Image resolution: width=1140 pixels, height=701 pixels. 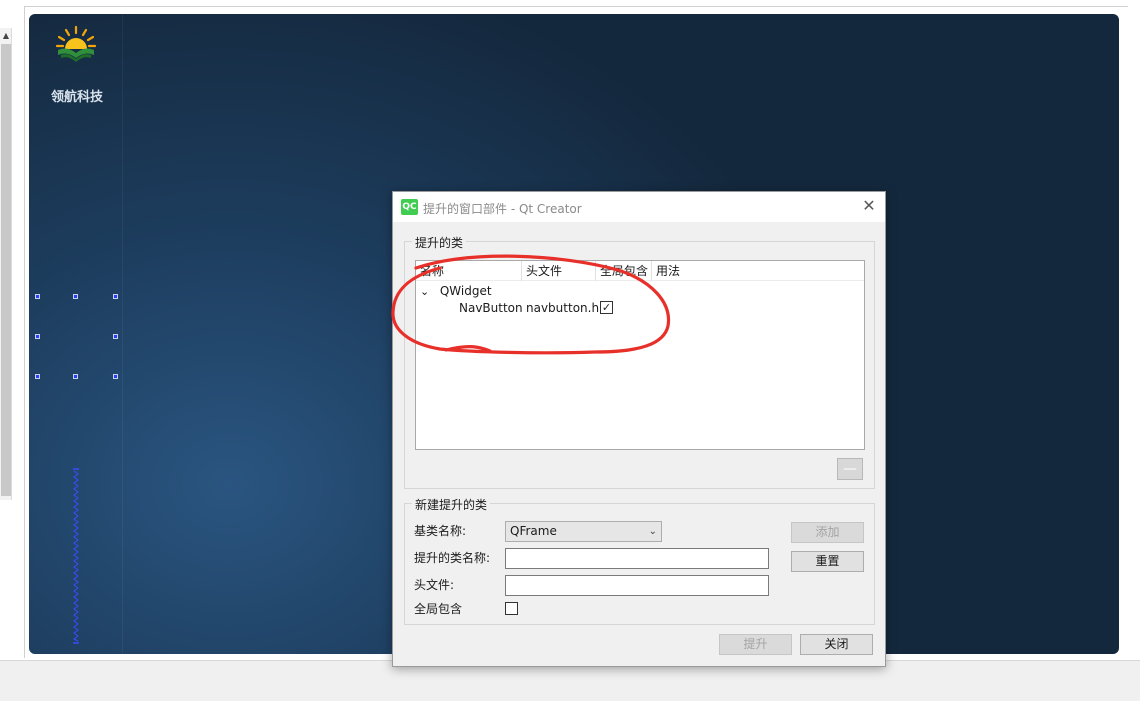 I want to click on base-class-value: QFrame, so click(x=533, y=531).